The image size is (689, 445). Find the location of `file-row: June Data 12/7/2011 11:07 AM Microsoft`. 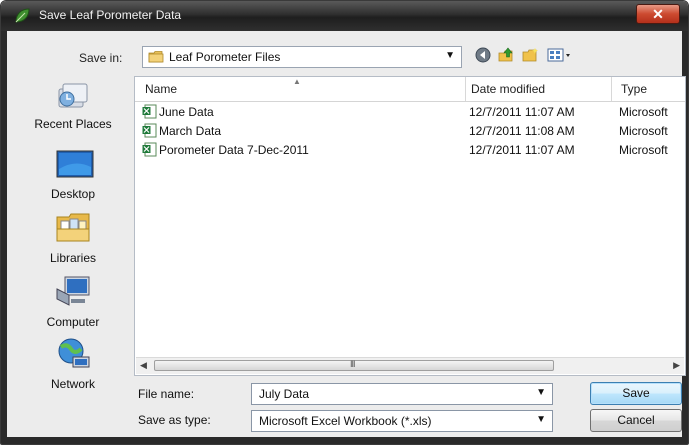

file-row: June Data 12/7/2011 11:07 AM Microsoft is located at coordinates (410, 112).